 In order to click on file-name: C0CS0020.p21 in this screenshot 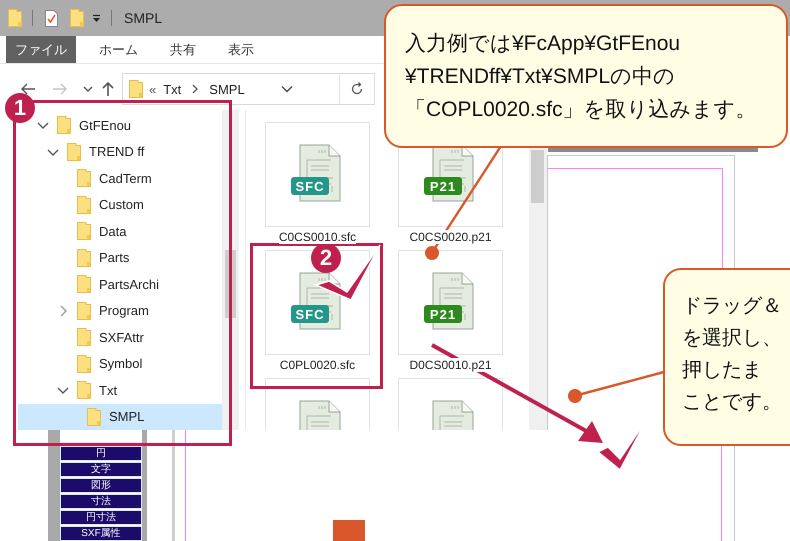, I will do `click(450, 237)`.